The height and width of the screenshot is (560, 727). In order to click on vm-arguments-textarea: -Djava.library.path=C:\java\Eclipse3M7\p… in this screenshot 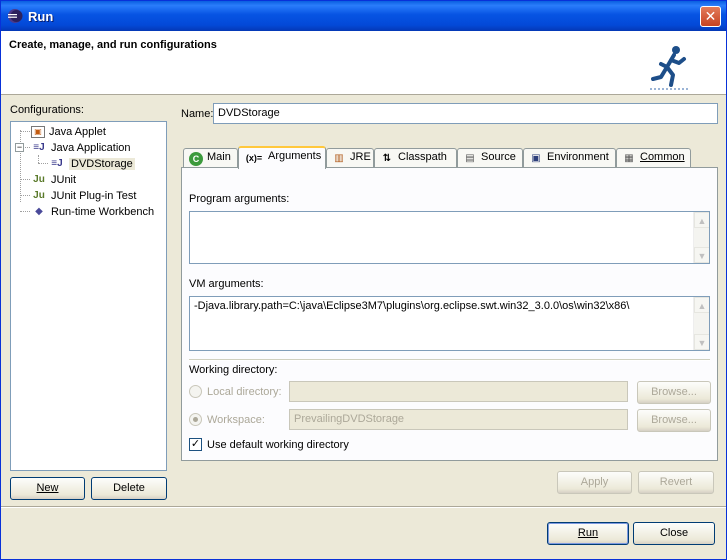, I will do `click(449, 323)`.